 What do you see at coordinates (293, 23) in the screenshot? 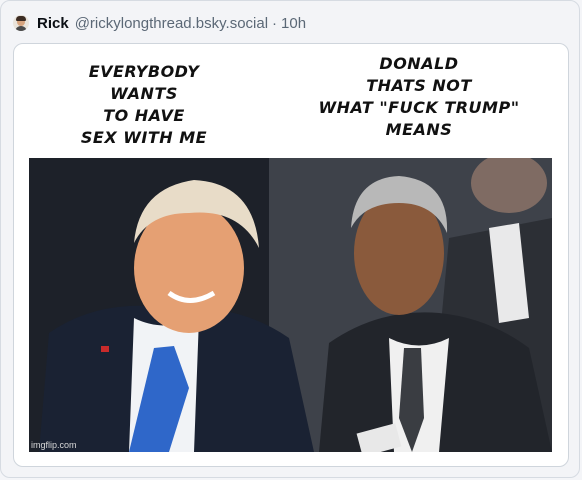
I see `post-timestamp: 10h` at bounding box center [293, 23].